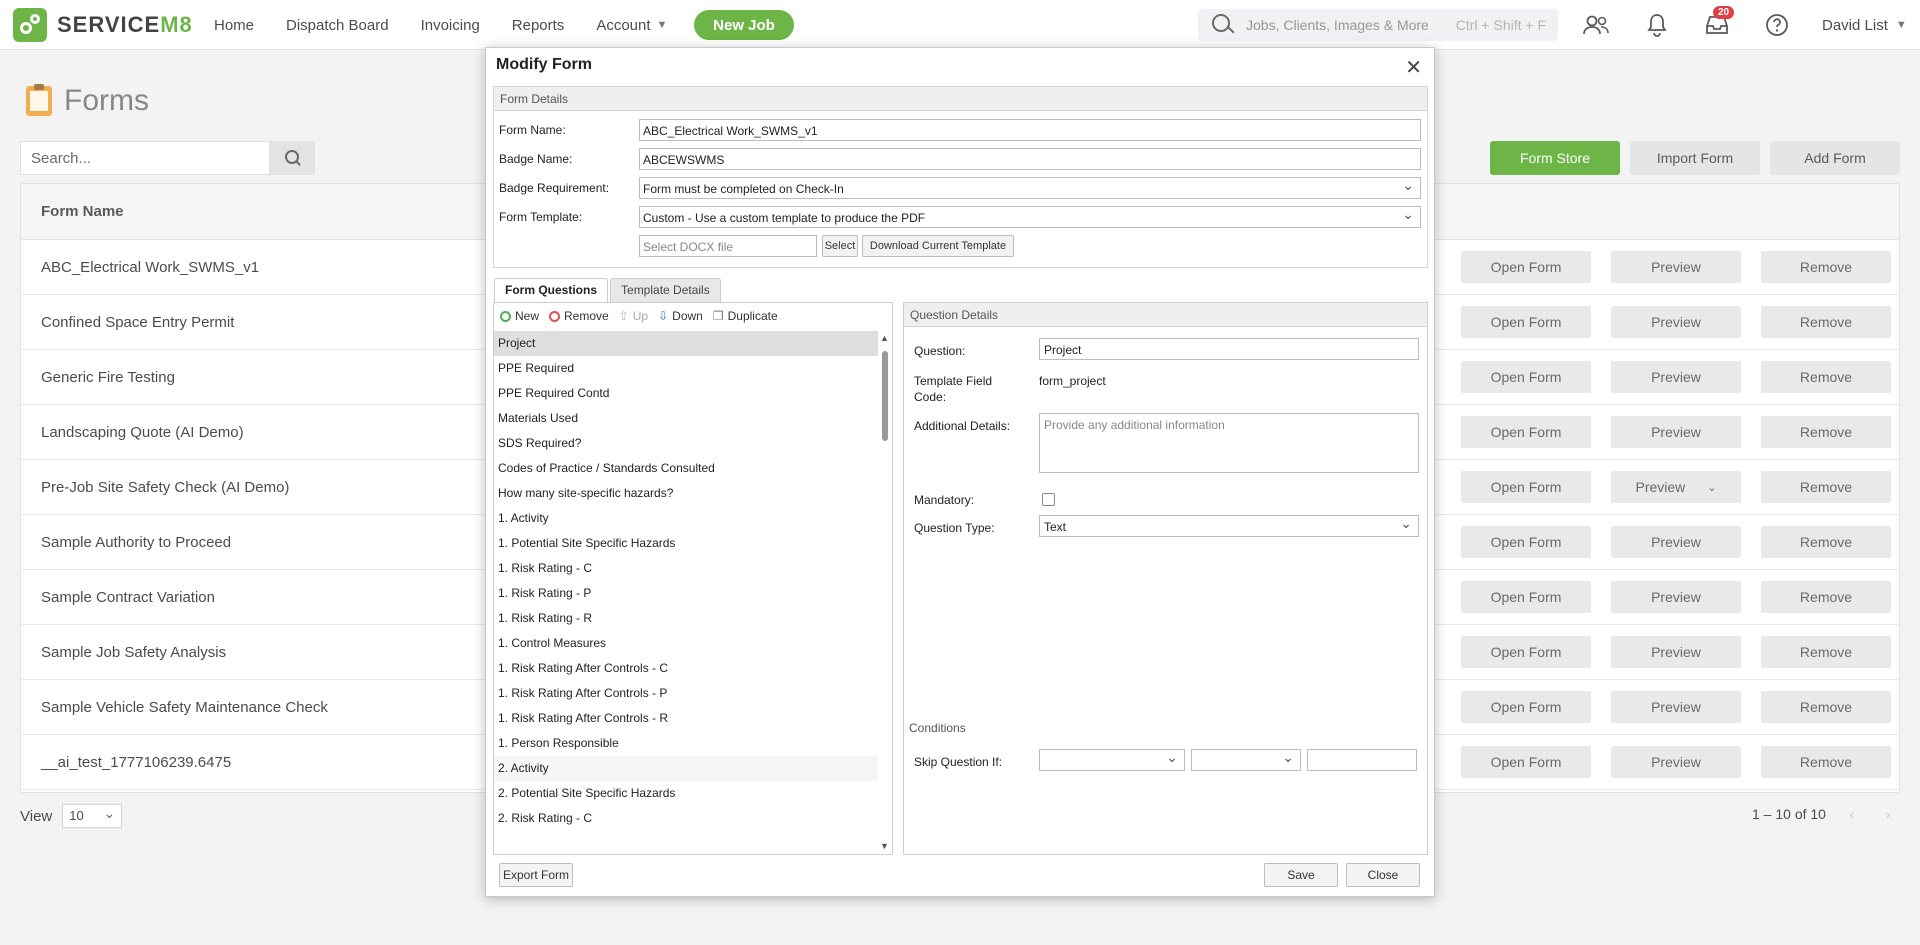 This screenshot has height=945, width=1920. I want to click on question-details-heading: Question Details, so click(1165, 315).